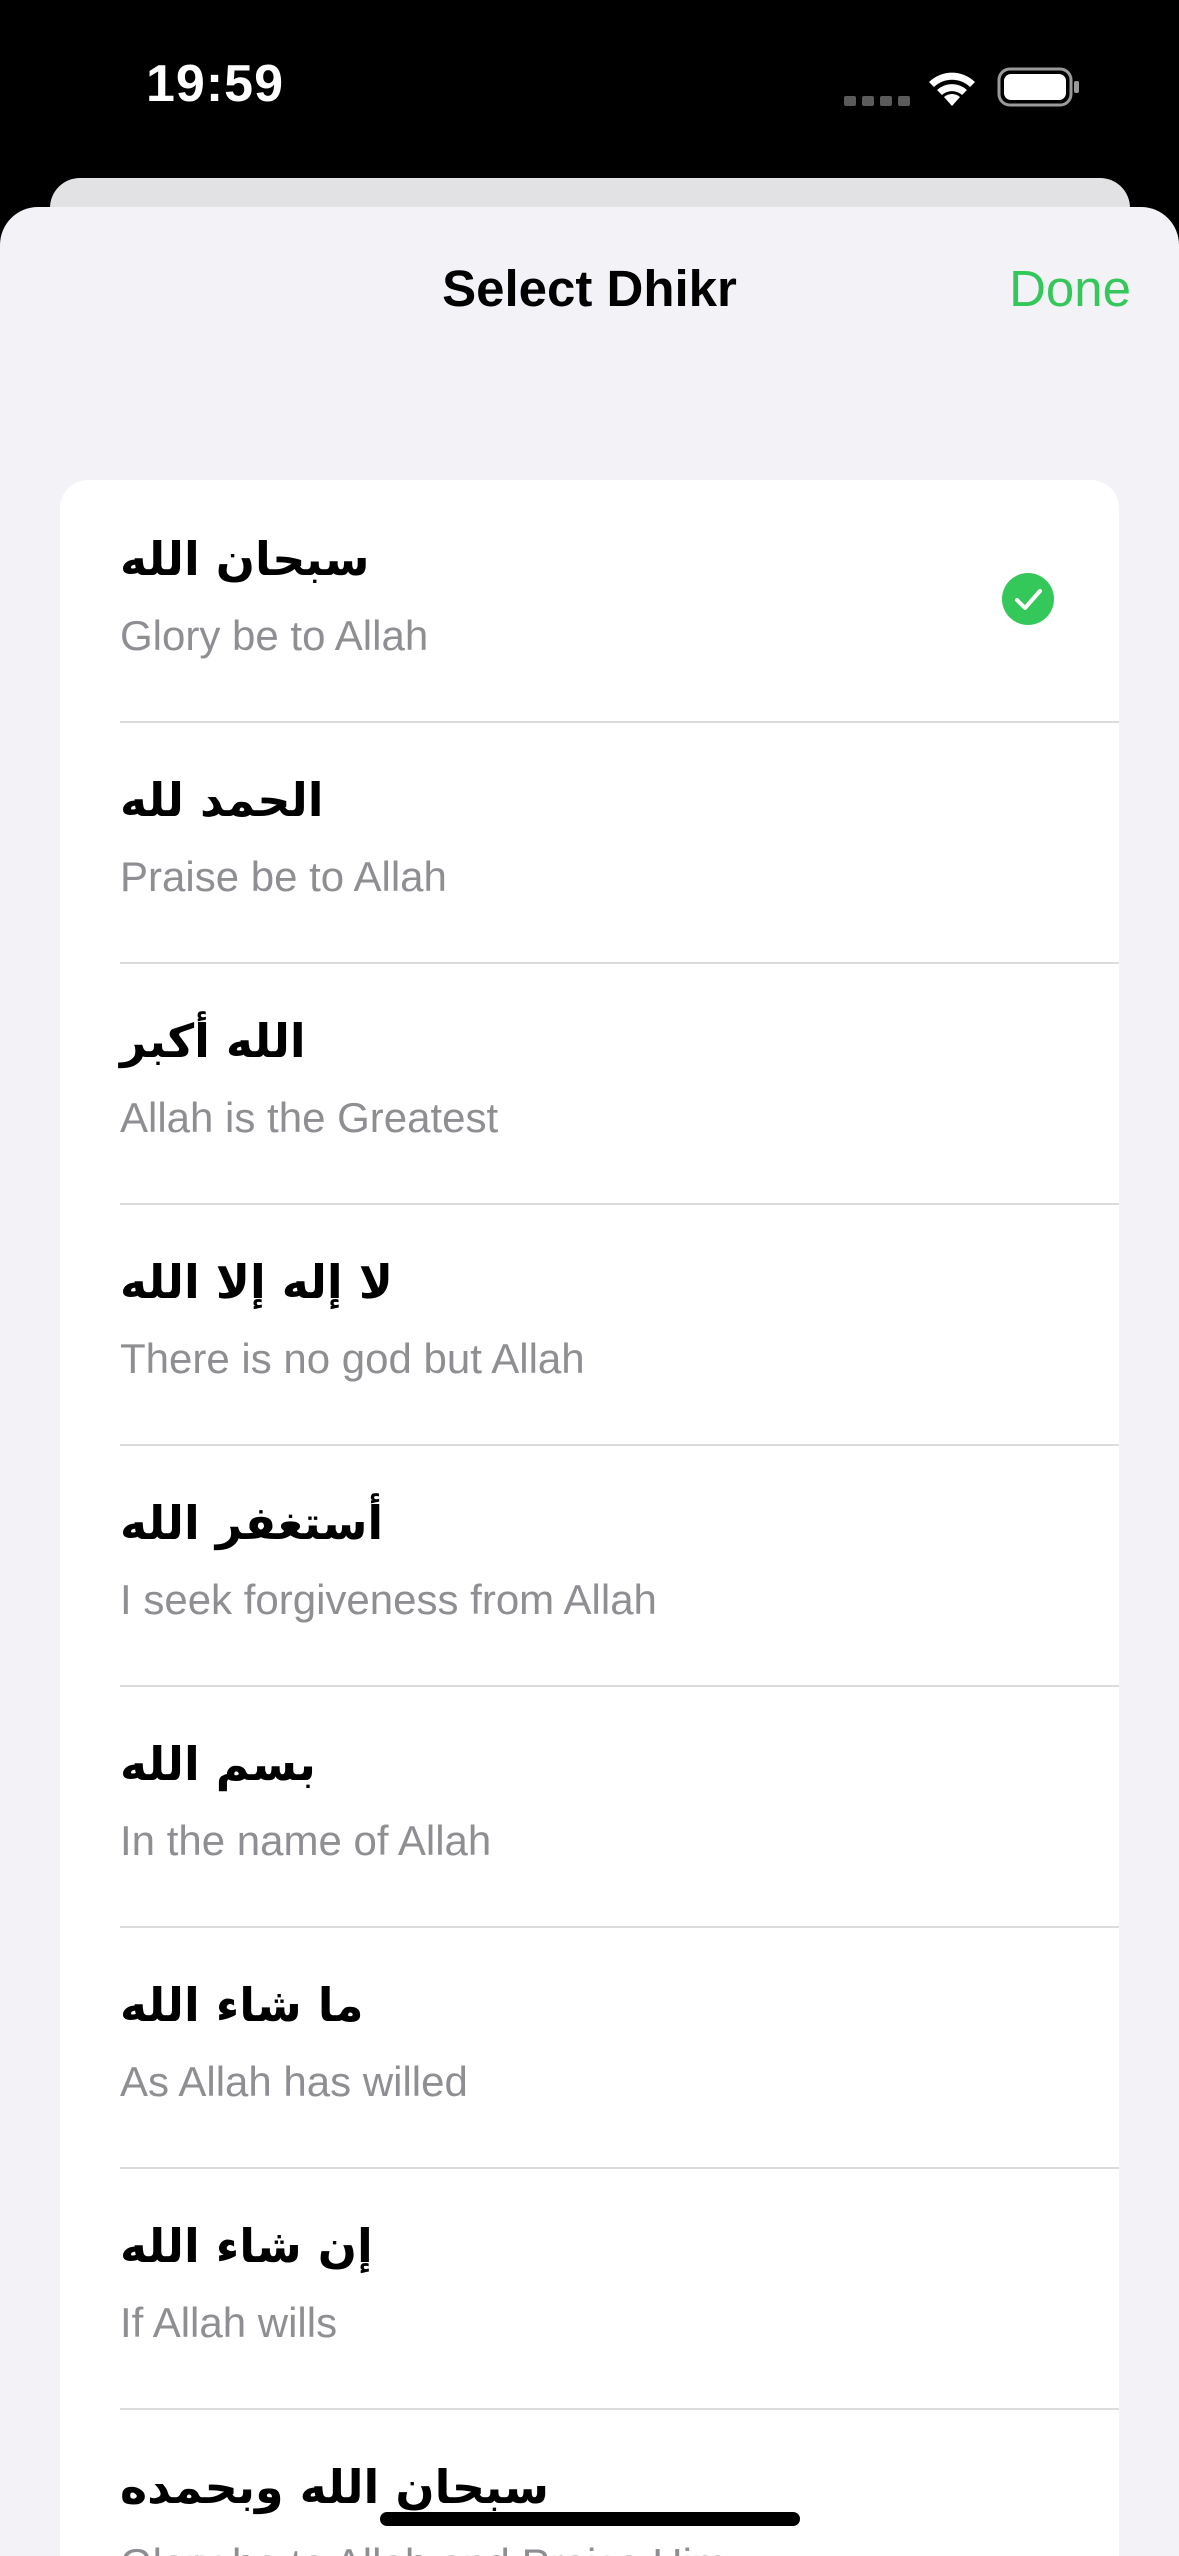  Describe the element at coordinates (877, 101) in the screenshot. I see `cellular-signal-icon` at that location.